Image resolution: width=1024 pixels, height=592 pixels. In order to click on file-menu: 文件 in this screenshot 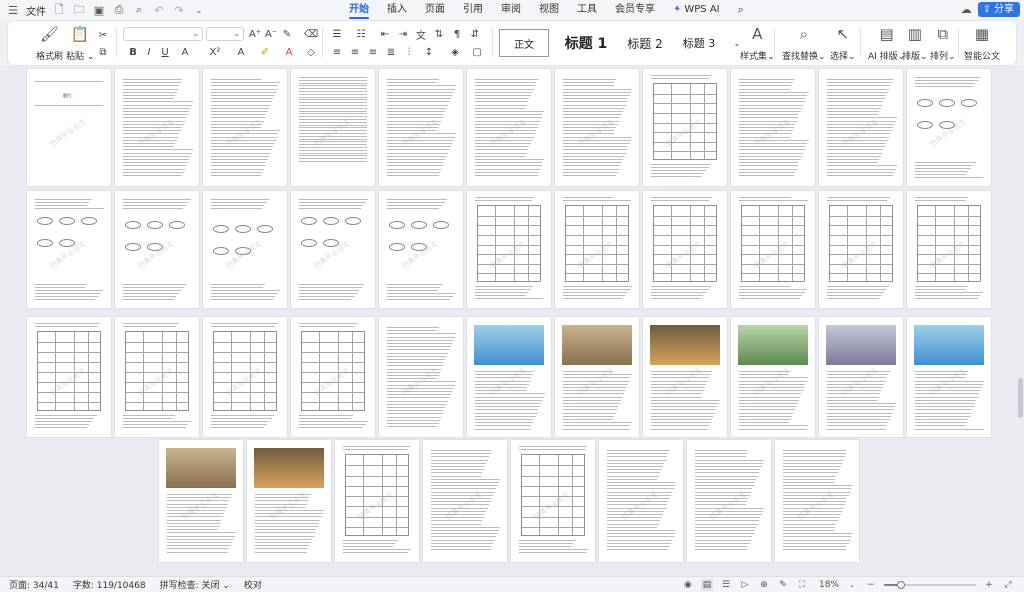, I will do `click(36, 10)`.